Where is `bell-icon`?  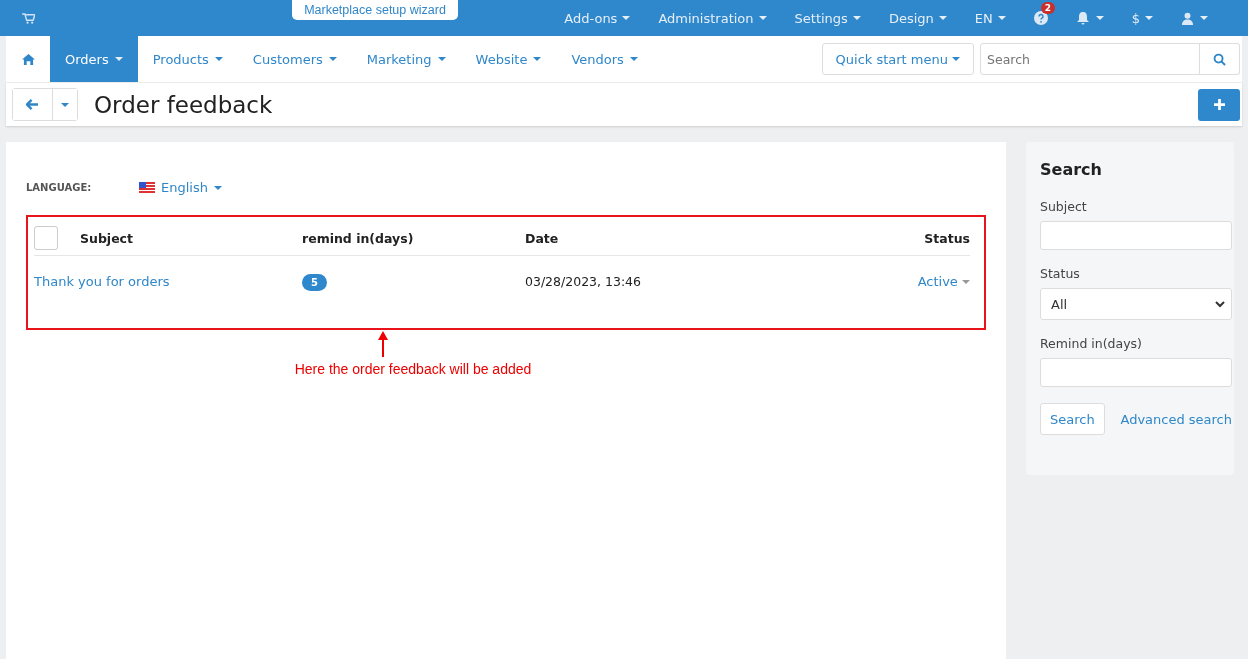
bell-icon is located at coordinates (1082, 18).